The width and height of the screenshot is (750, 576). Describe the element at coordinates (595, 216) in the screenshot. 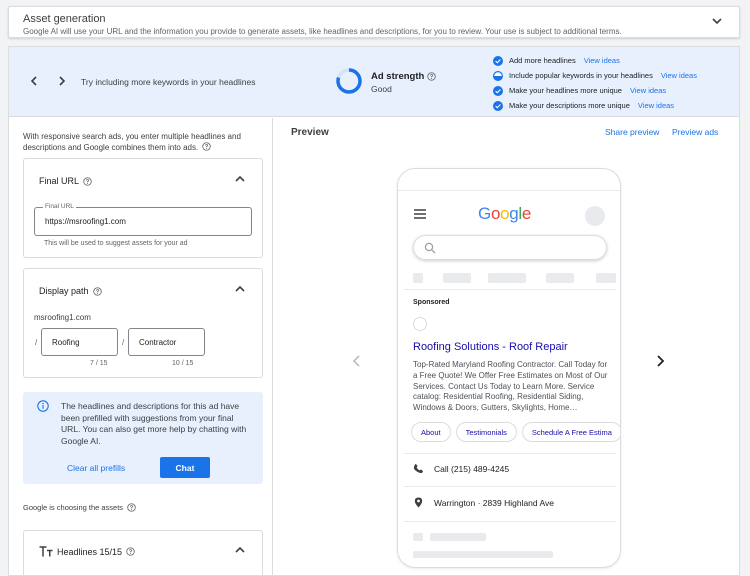

I see `avatar` at that location.